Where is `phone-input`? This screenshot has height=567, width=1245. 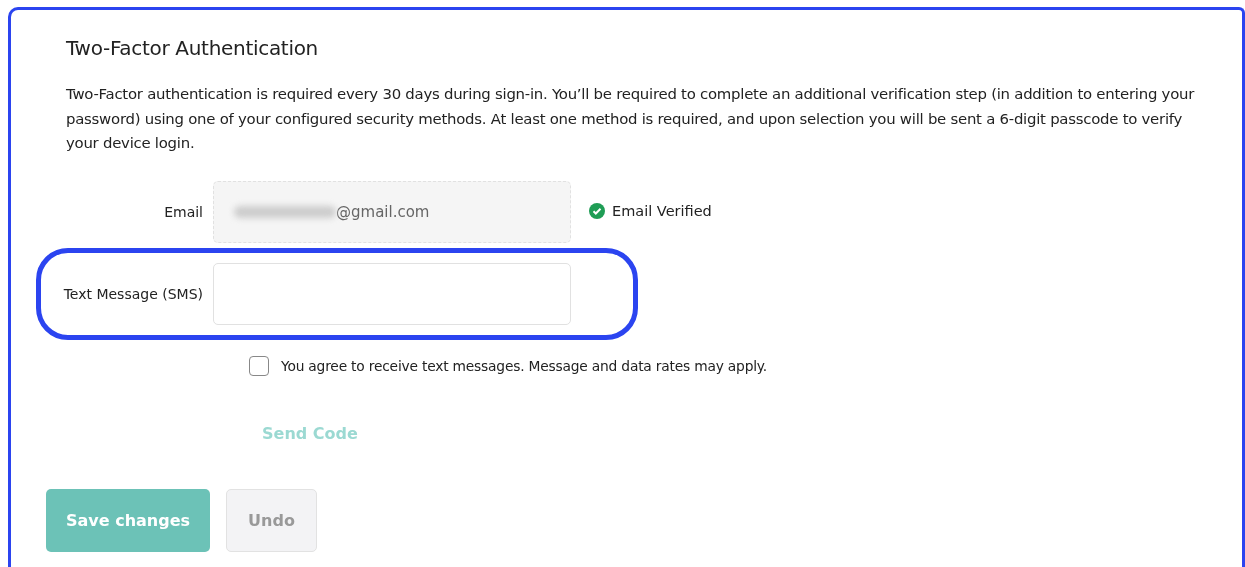
phone-input is located at coordinates (392, 293).